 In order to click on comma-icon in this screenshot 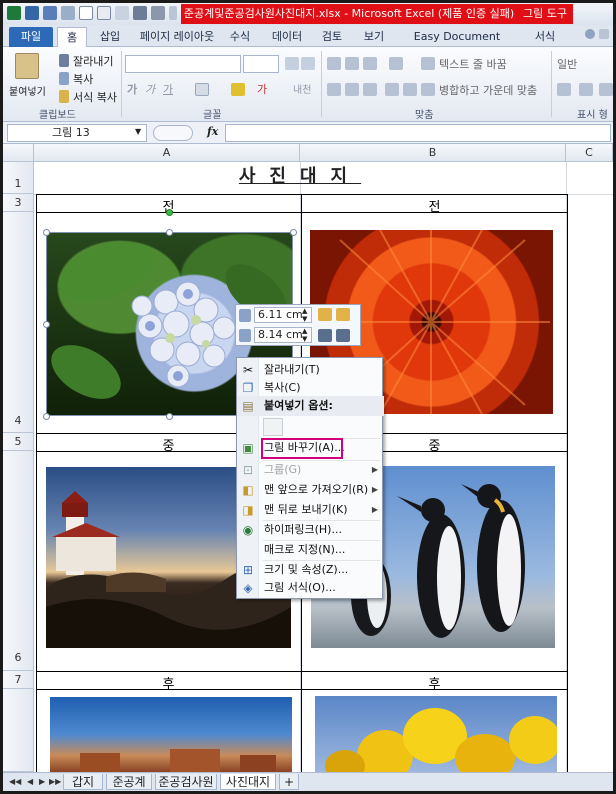, I will do `click(606, 89)`.